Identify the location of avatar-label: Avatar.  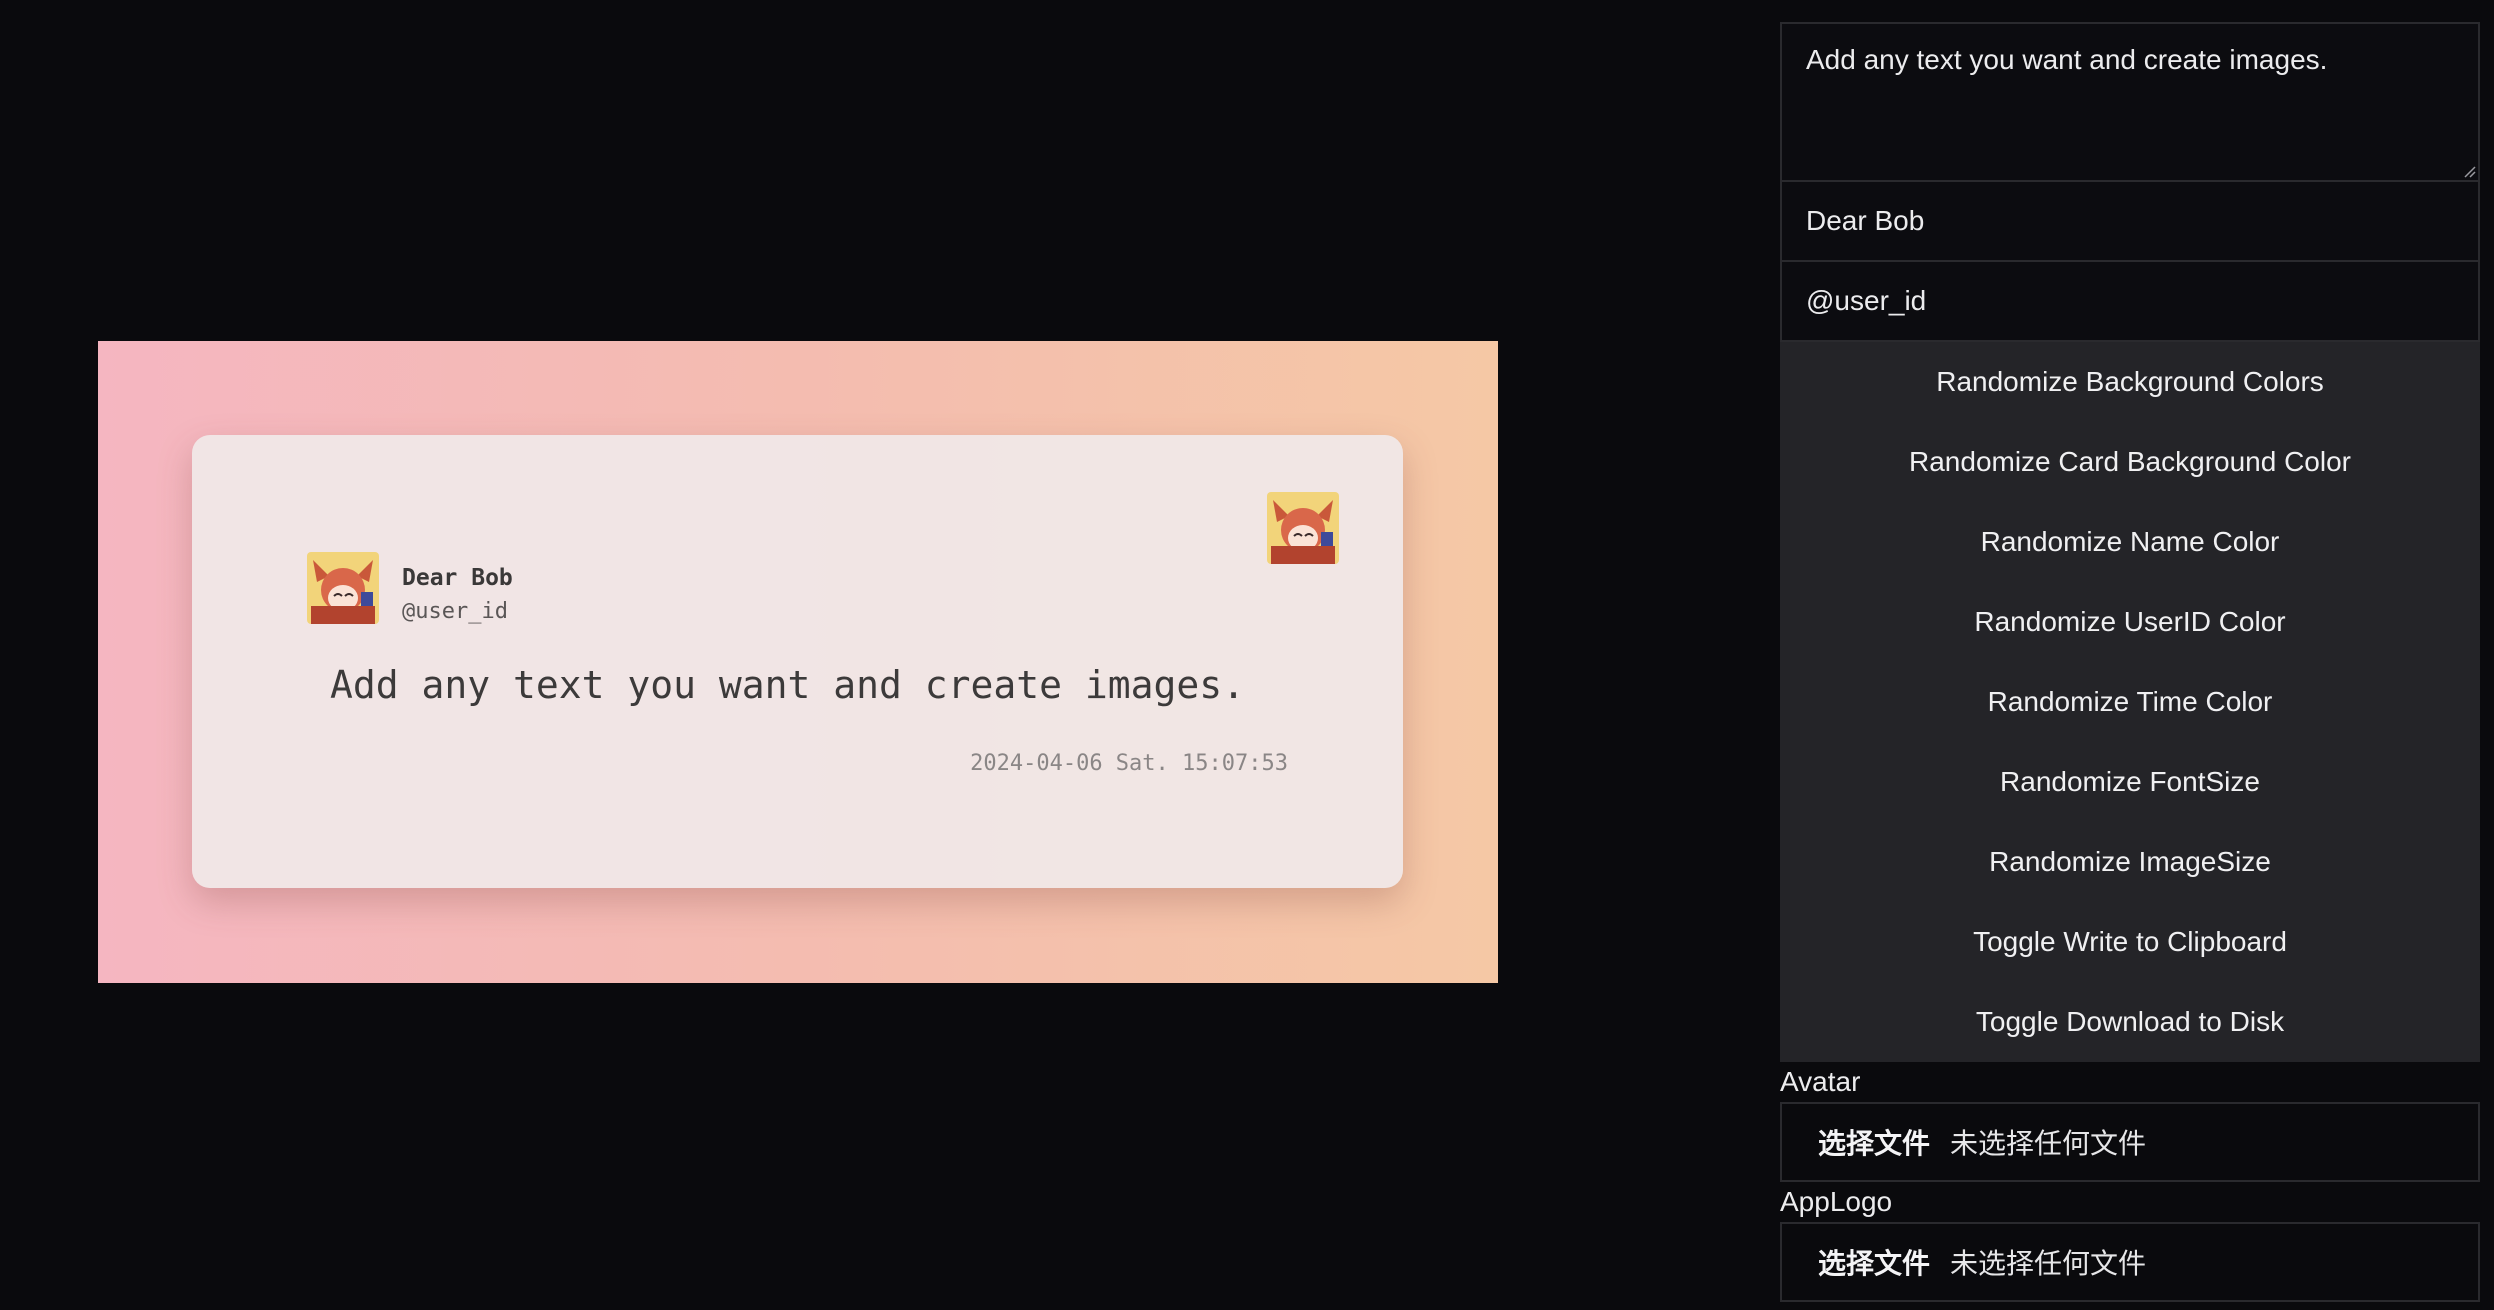
(1820, 1081).